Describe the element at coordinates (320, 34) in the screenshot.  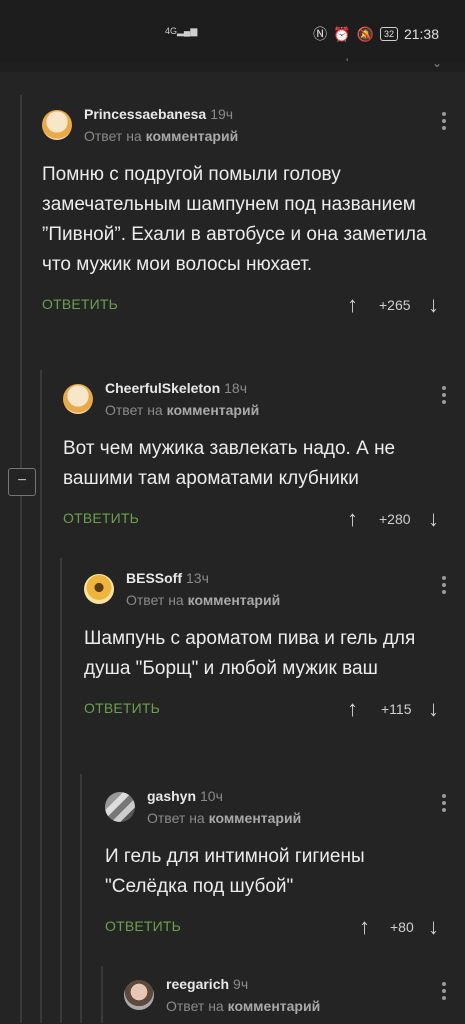
I see `nfc-icon: Ⓝ` at that location.